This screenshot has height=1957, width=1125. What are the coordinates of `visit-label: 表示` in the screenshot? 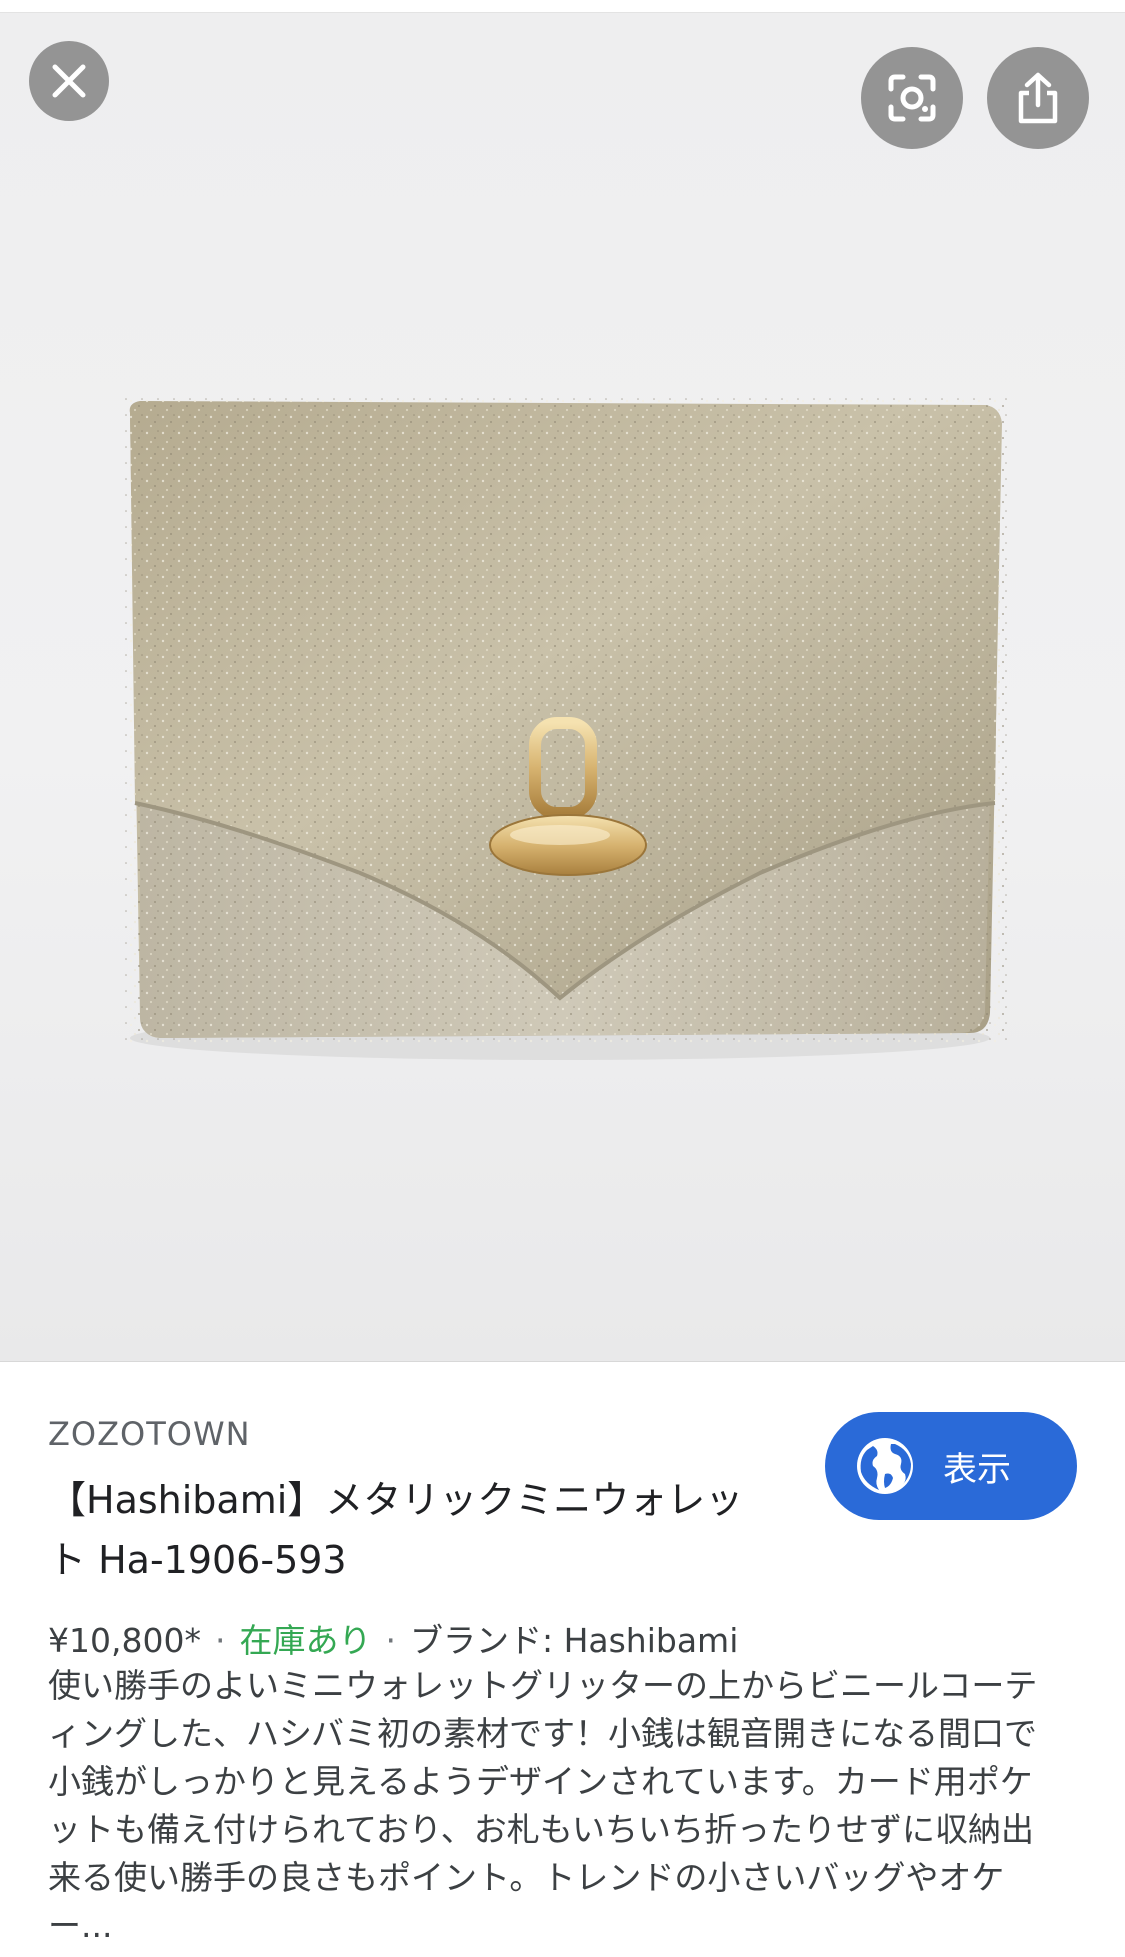 It's located at (977, 1469).